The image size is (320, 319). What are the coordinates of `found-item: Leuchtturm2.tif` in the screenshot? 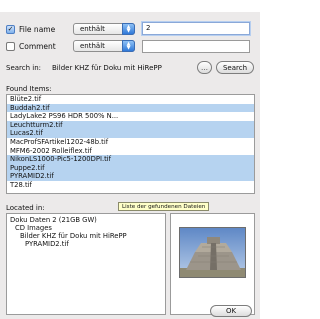 It's located at (130, 125).